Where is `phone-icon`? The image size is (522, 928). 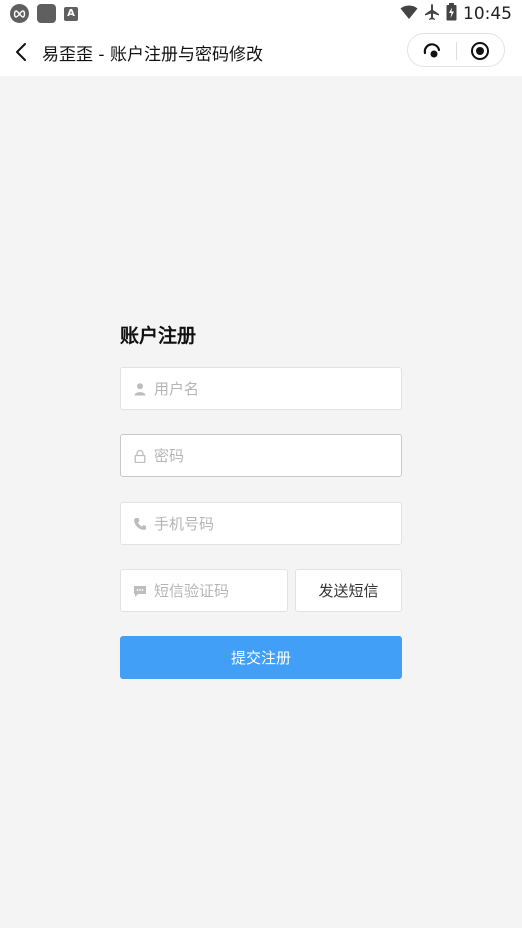
phone-icon is located at coordinates (140, 524).